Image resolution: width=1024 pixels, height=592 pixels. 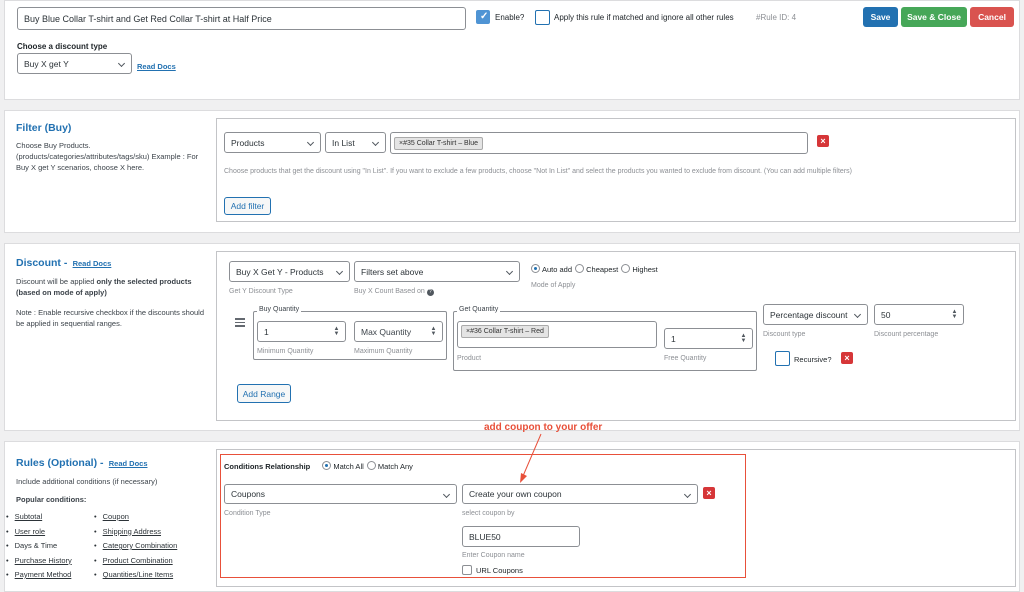 I want to click on condition-link-purchase-history: Purchase History, so click(x=39, y=561).